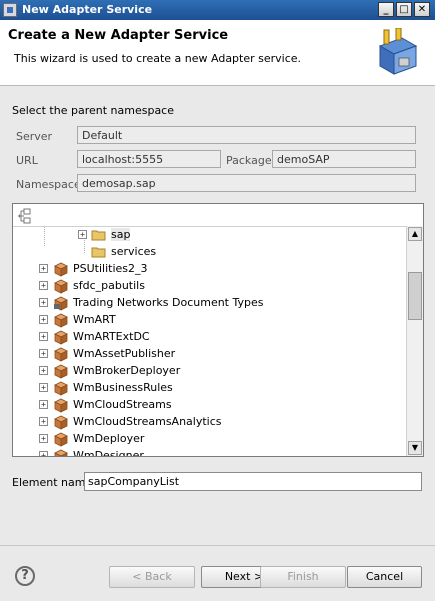  I want to click on app-icon, so click(10, 10).